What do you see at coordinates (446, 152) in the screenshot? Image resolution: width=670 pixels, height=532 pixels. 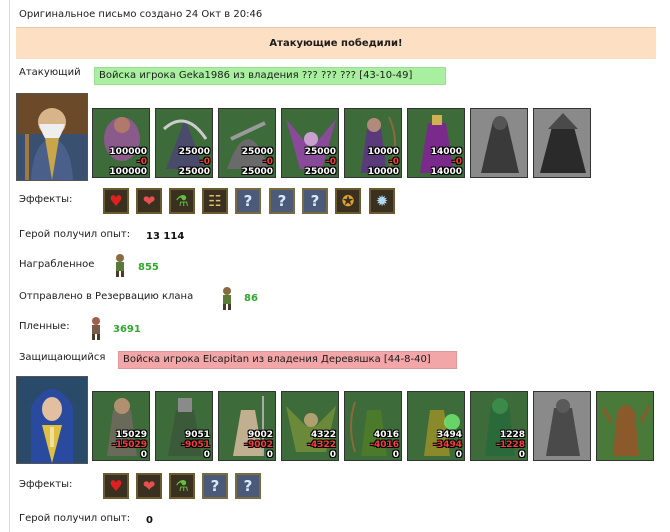 I see `unit-start-count: 14000` at bounding box center [446, 152].